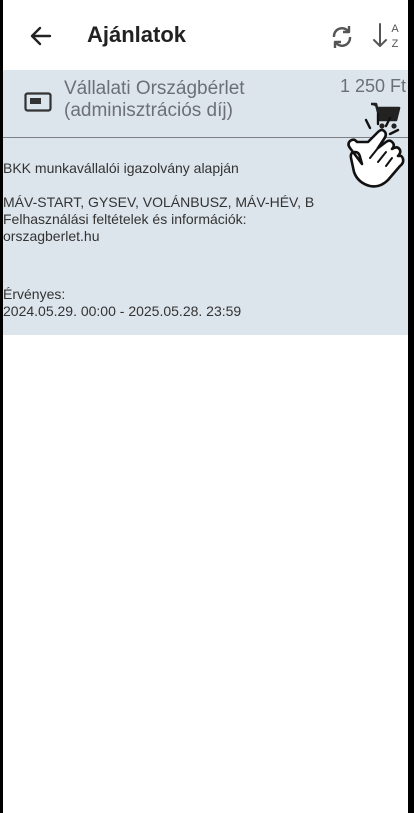 This screenshot has height=813, width=414. What do you see at coordinates (372, 86) in the screenshot?
I see `offer-price: 1 250 Ft` at bounding box center [372, 86].